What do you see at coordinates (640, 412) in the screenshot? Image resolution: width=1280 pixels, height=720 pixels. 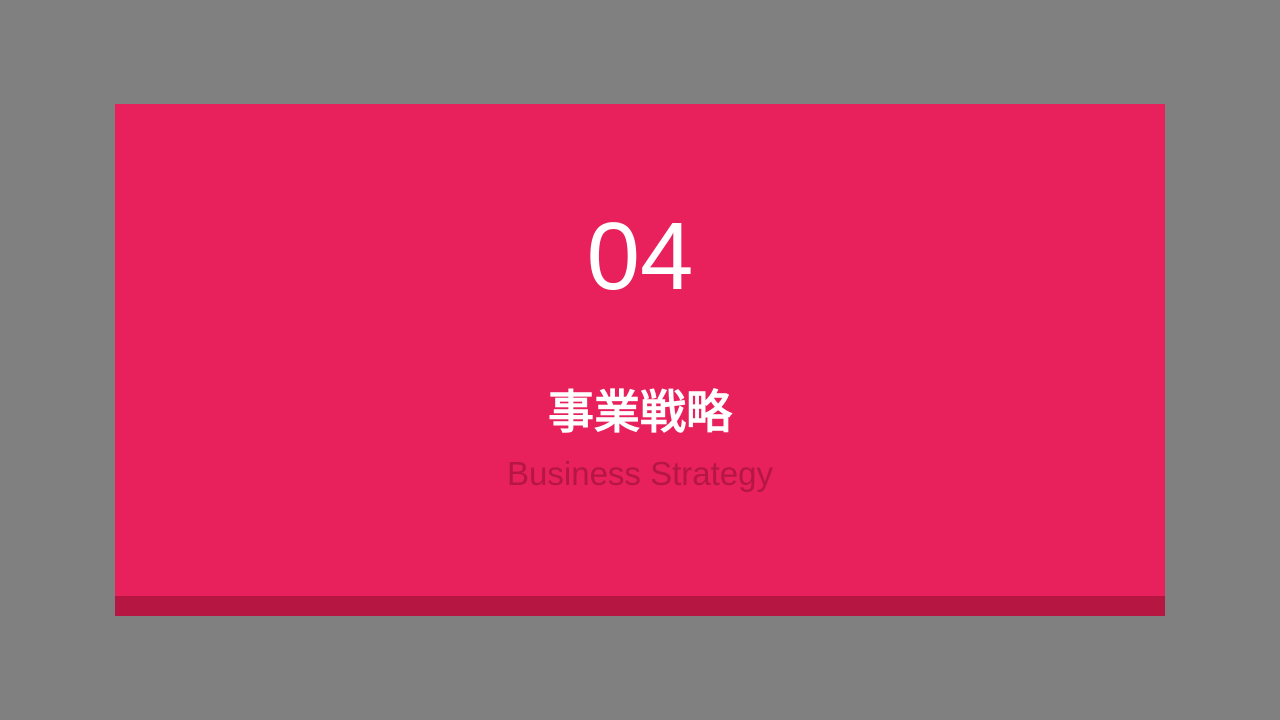 I see `section-title: 事業戦略` at bounding box center [640, 412].